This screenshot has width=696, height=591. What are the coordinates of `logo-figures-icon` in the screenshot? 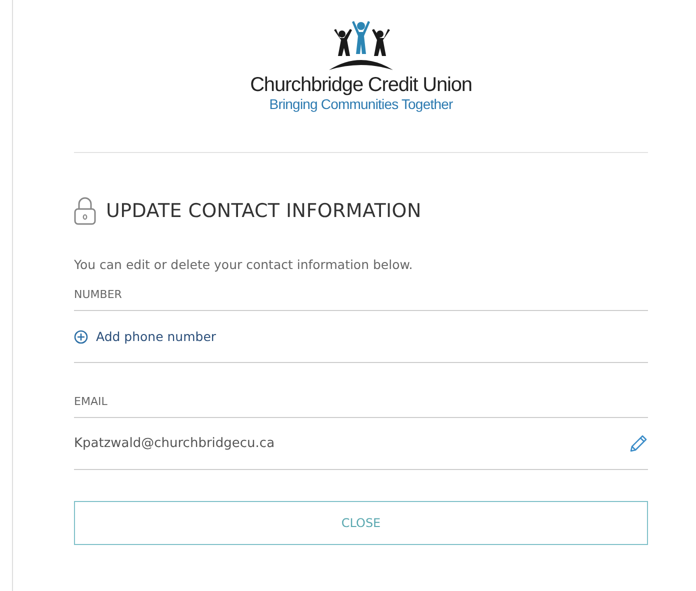 It's located at (361, 46).